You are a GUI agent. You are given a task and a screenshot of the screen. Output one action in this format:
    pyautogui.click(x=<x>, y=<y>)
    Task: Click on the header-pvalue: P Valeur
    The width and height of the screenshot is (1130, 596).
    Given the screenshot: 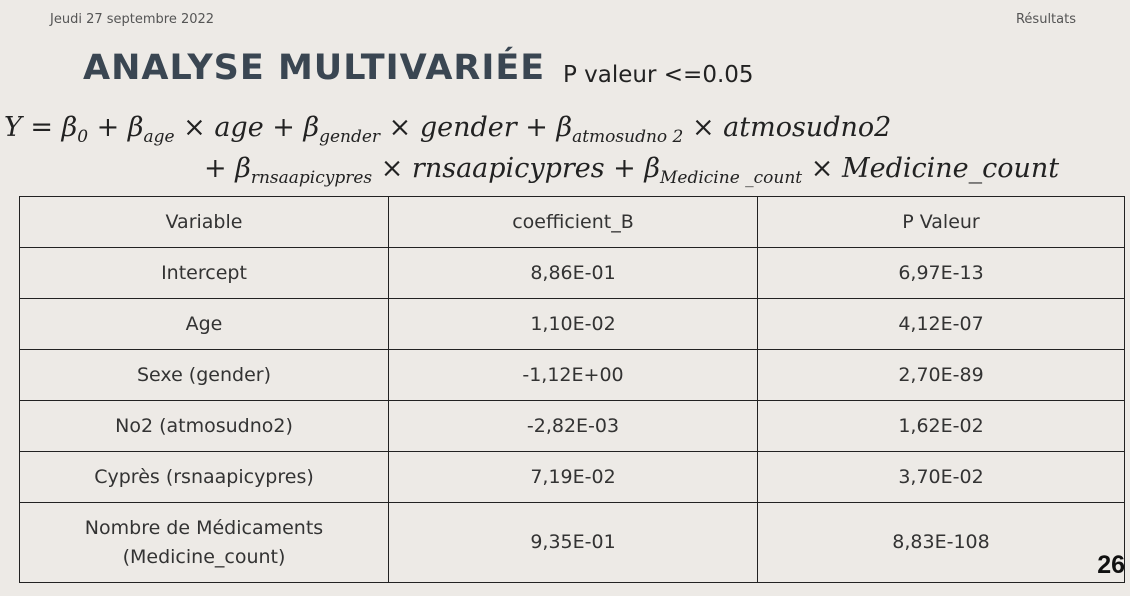 What is the action you would take?
    pyautogui.click(x=941, y=222)
    